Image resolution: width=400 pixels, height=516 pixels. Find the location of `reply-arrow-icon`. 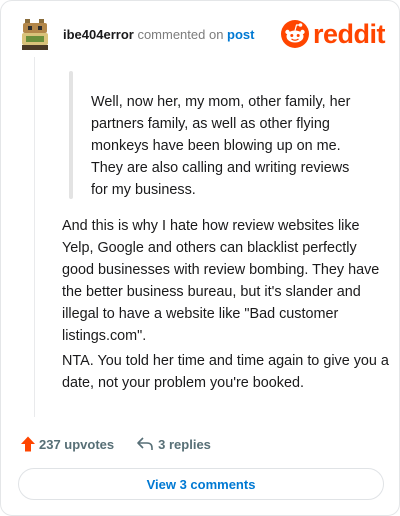

reply-arrow-icon is located at coordinates (145, 444).